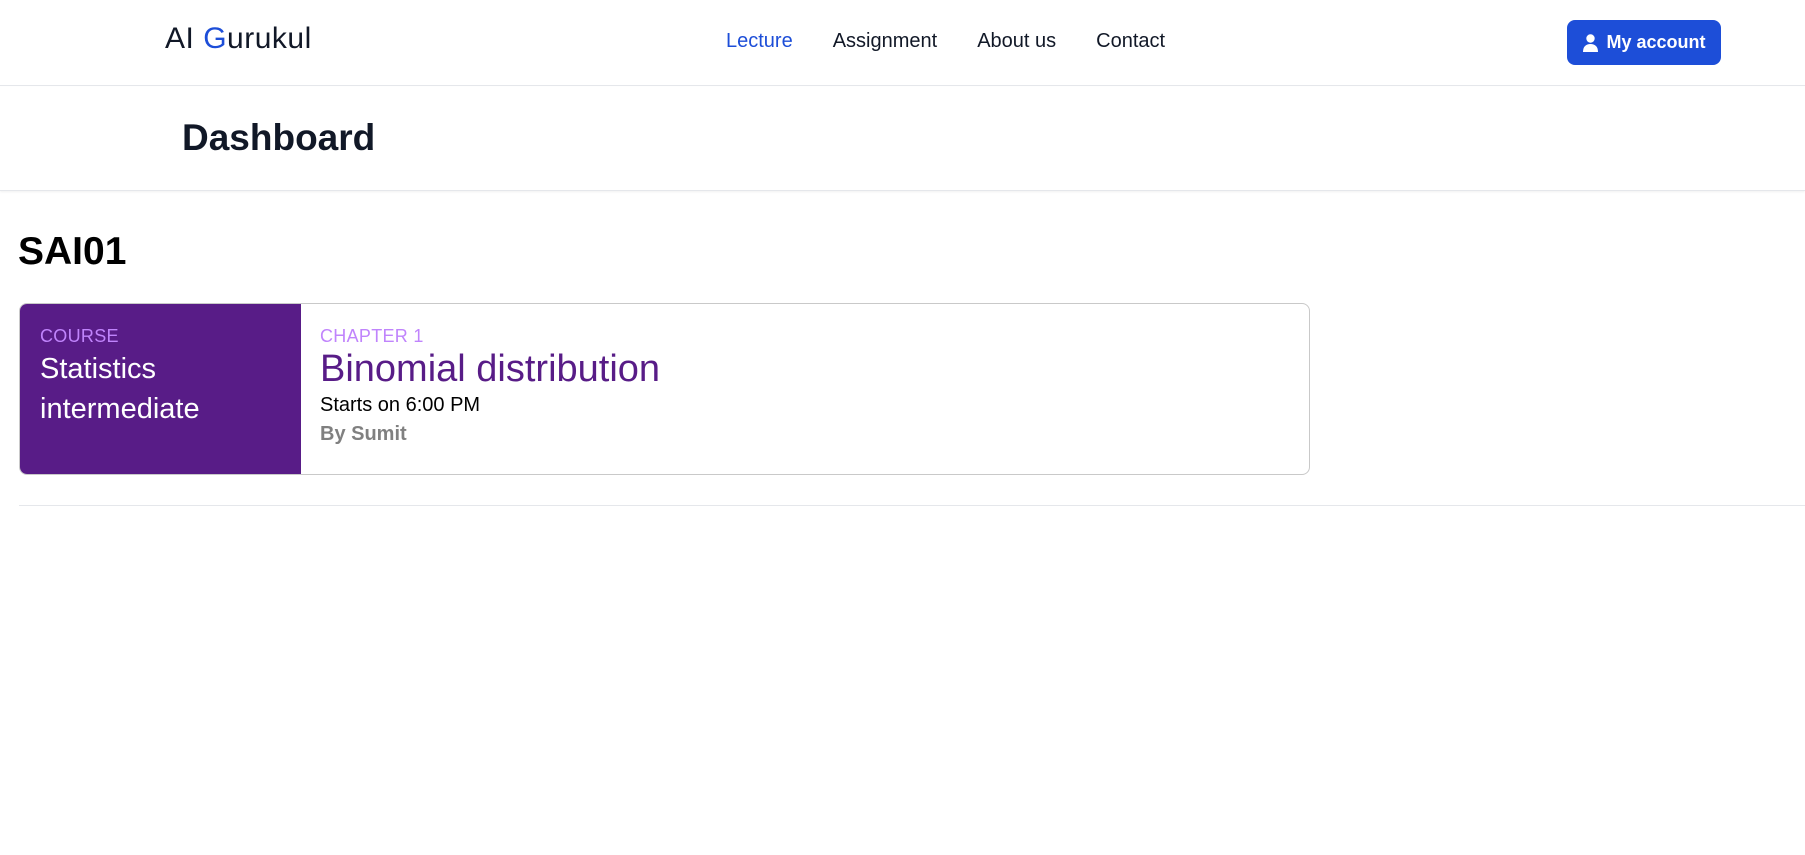 Image resolution: width=1805 pixels, height=855 pixels. I want to click on chapter-author: By Sumit, so click(363, 434).